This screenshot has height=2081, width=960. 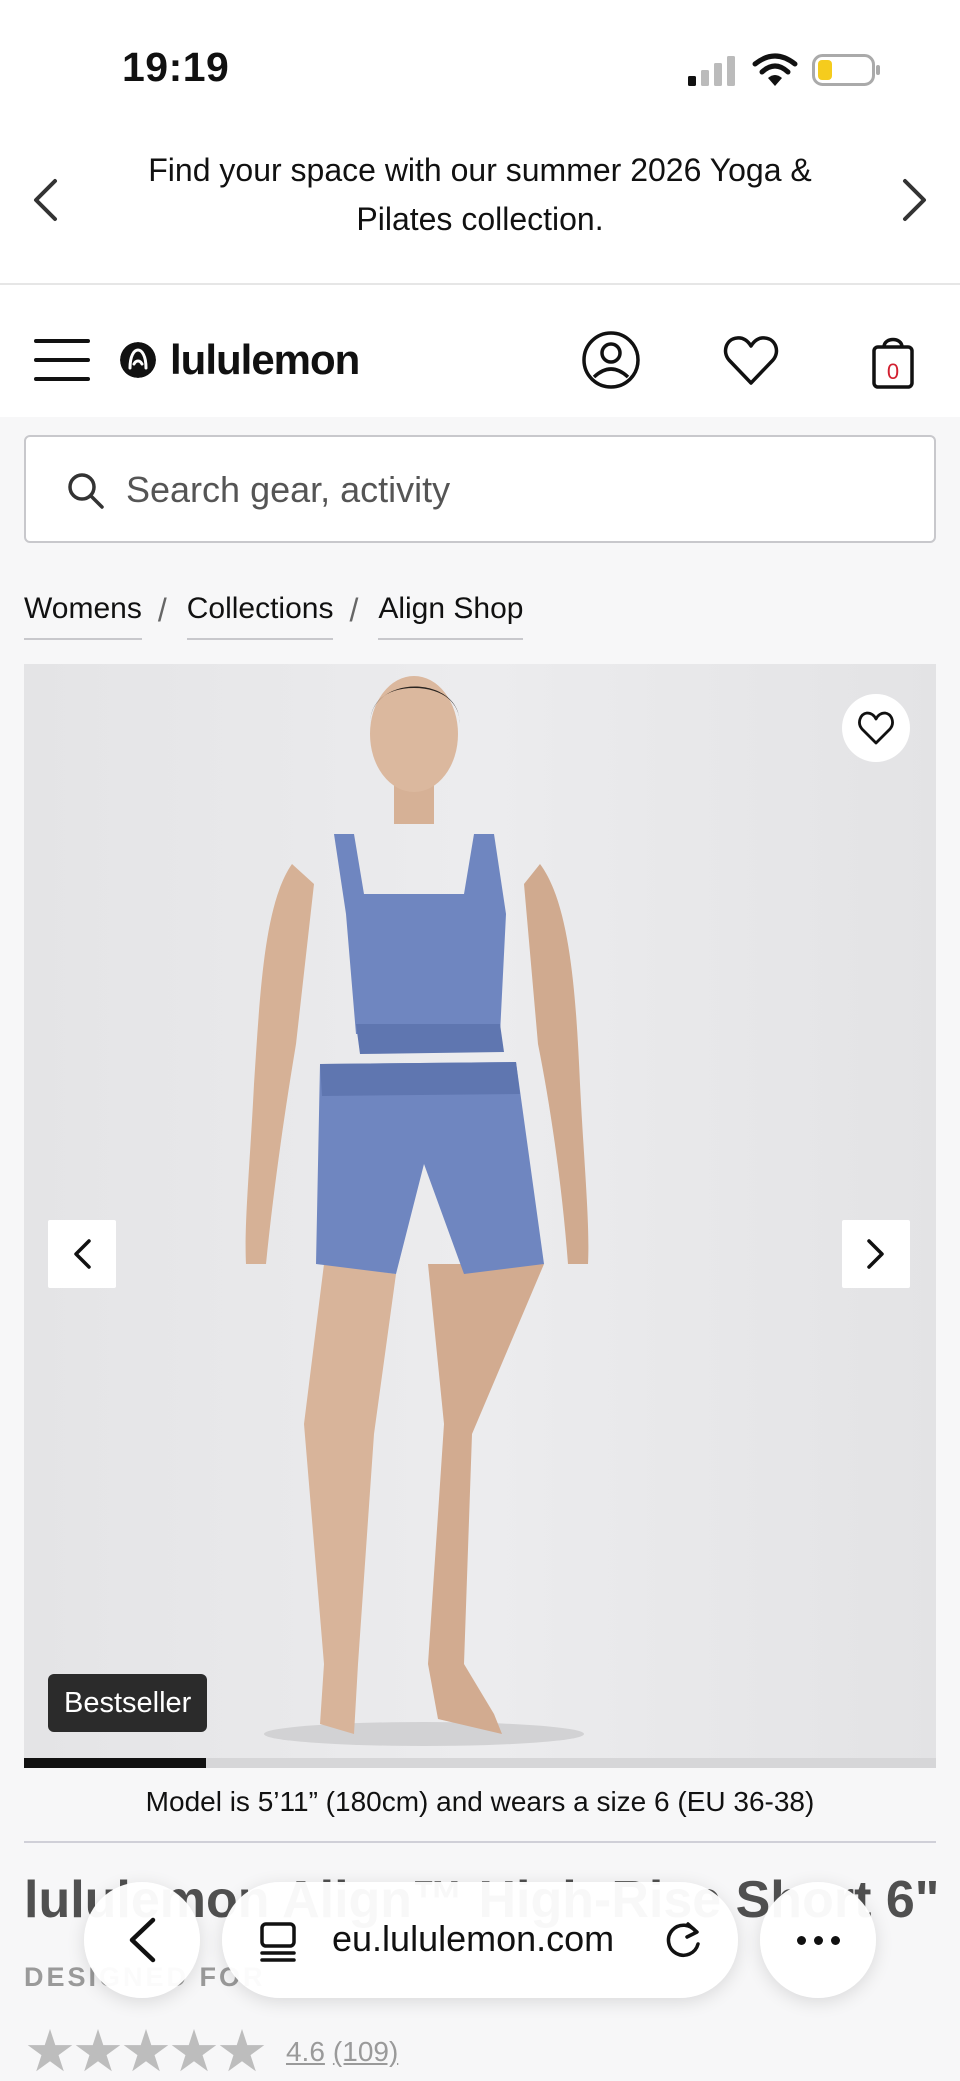 I want to click on cart-button: 0, so click(x=893, y=360).